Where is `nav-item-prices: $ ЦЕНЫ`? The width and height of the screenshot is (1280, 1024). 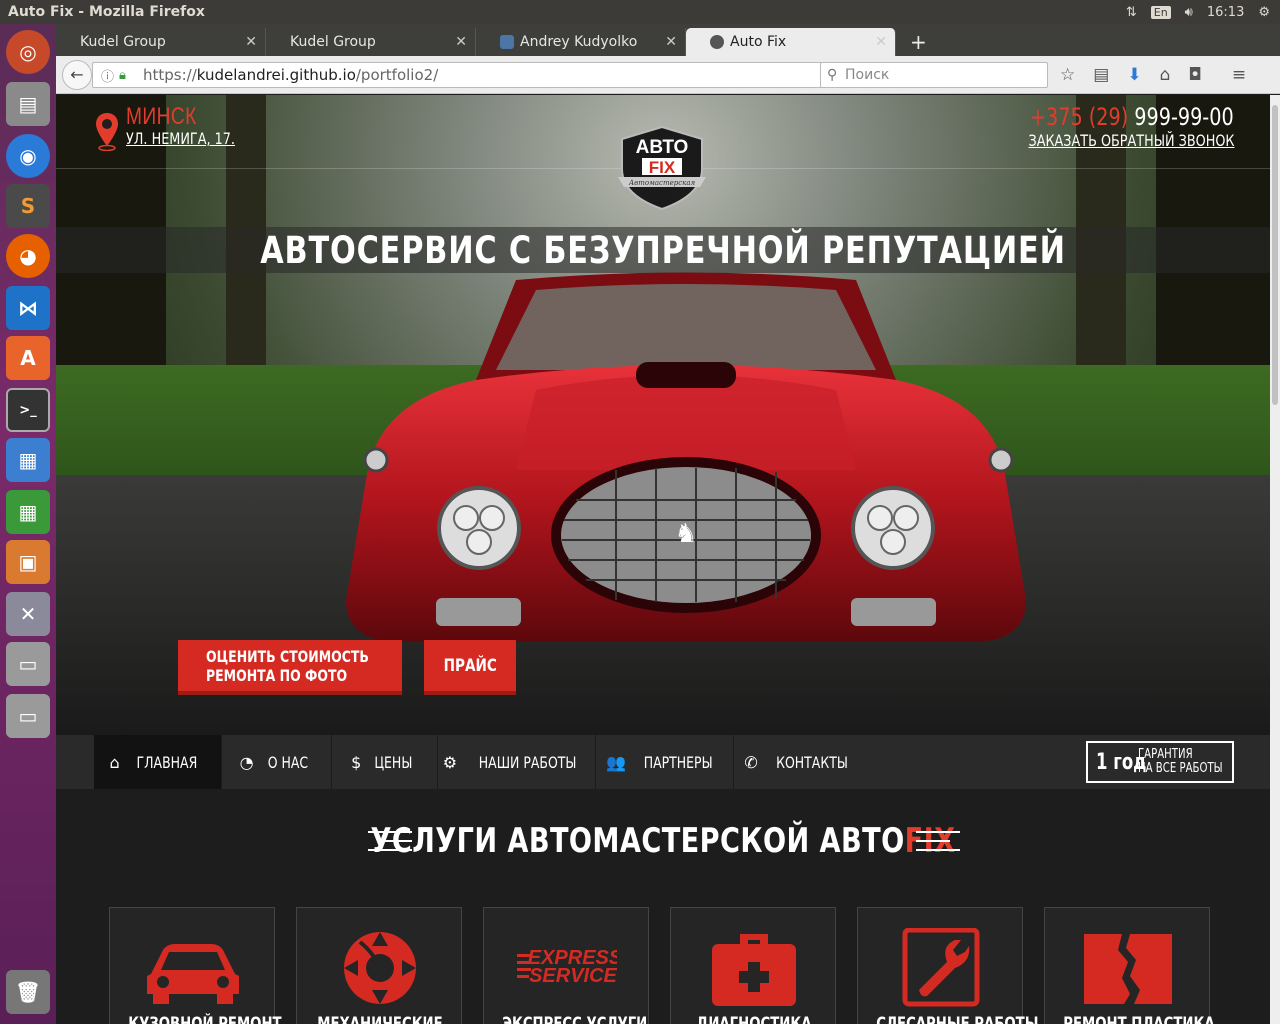
nav-item-prices: $ ЦЕНЫ is located at coordinates (385, 762).